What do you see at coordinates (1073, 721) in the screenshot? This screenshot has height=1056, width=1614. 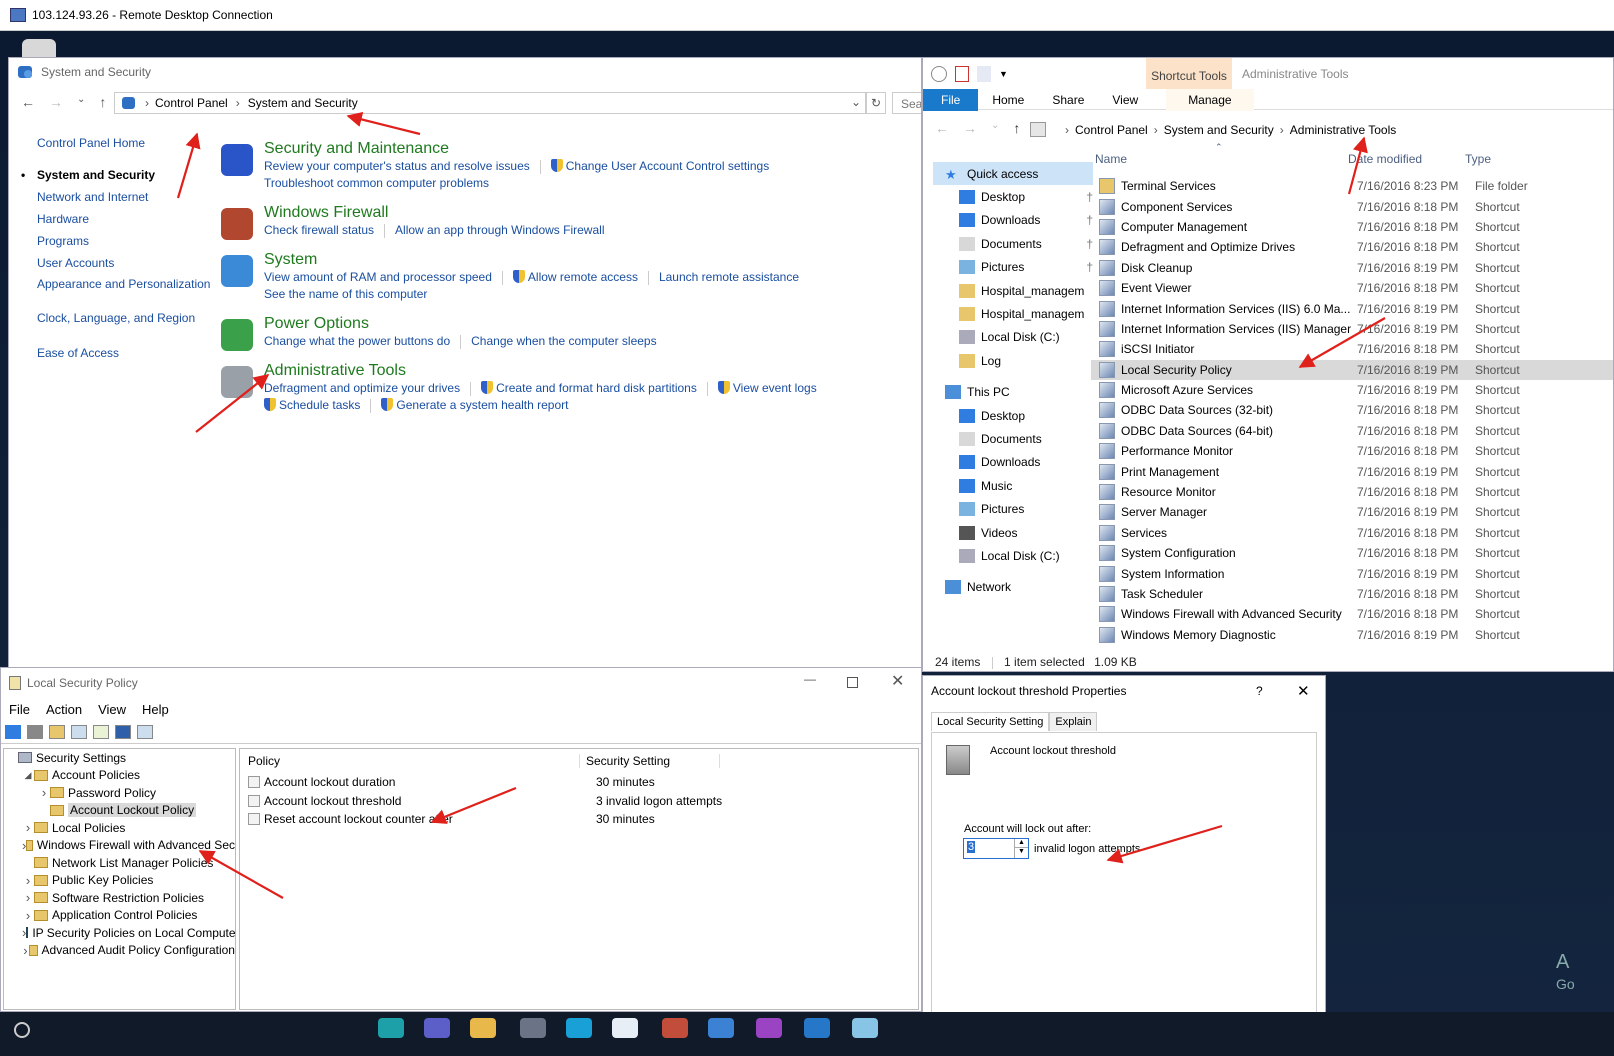 I see `tab-explain: Explain` at bounding box center [1073, 721].